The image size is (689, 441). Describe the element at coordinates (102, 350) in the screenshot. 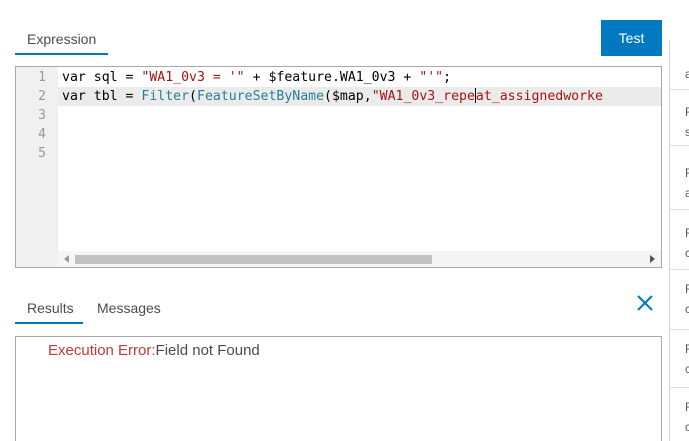

I see `error-label: Execution Error:` at that location.